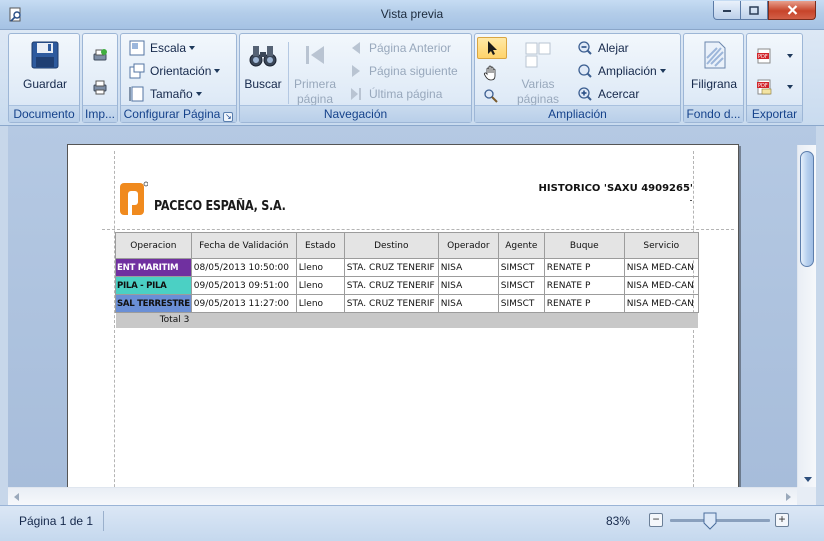 Image resolution: width=824 pixels, height=541 pixels. What do you see at coordinates (621, 71) in the screenshot?
I see `ampliacion-dropdown: Ampliación` at bounding box center [621, 71].